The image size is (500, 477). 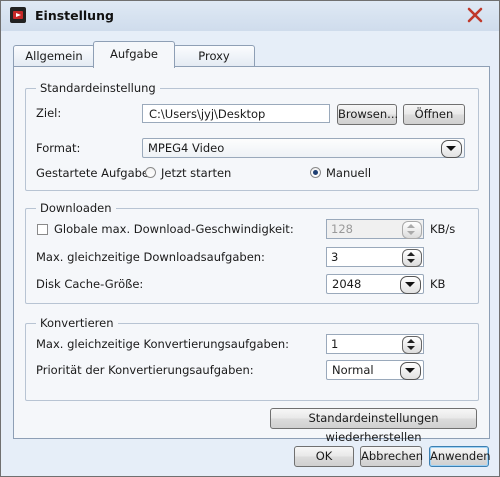 What do you see at coordinates (77, 323) in the screenshot?
I see `group-convert-title: Konvertieren` at bounding box center [77, 323].